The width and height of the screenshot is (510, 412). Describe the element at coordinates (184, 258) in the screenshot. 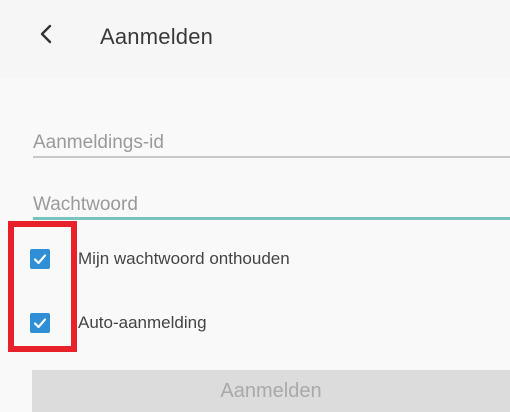

I see `remember-password-label: Mijn wachtwoord onthouden` at that location.